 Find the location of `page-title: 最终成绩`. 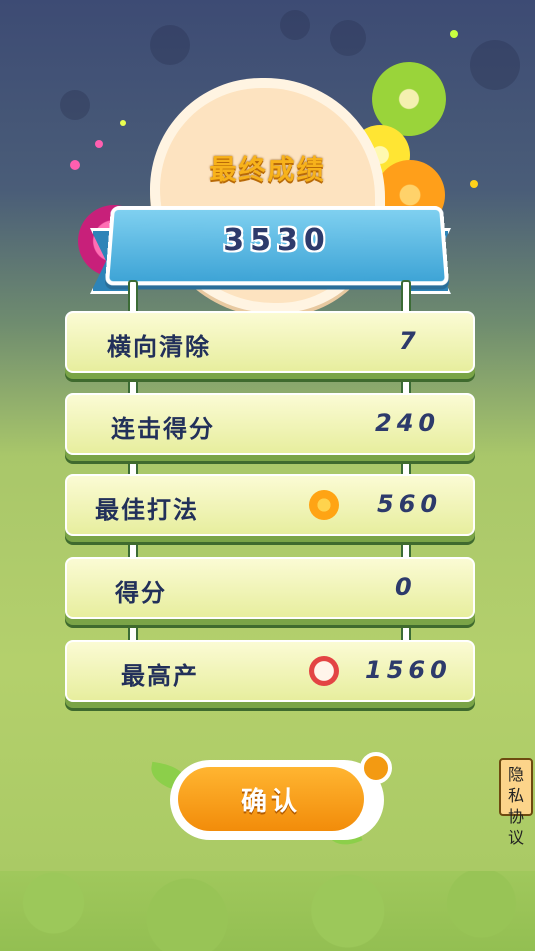

page-title: 最终成绩 is located at coordinates (267, 170).